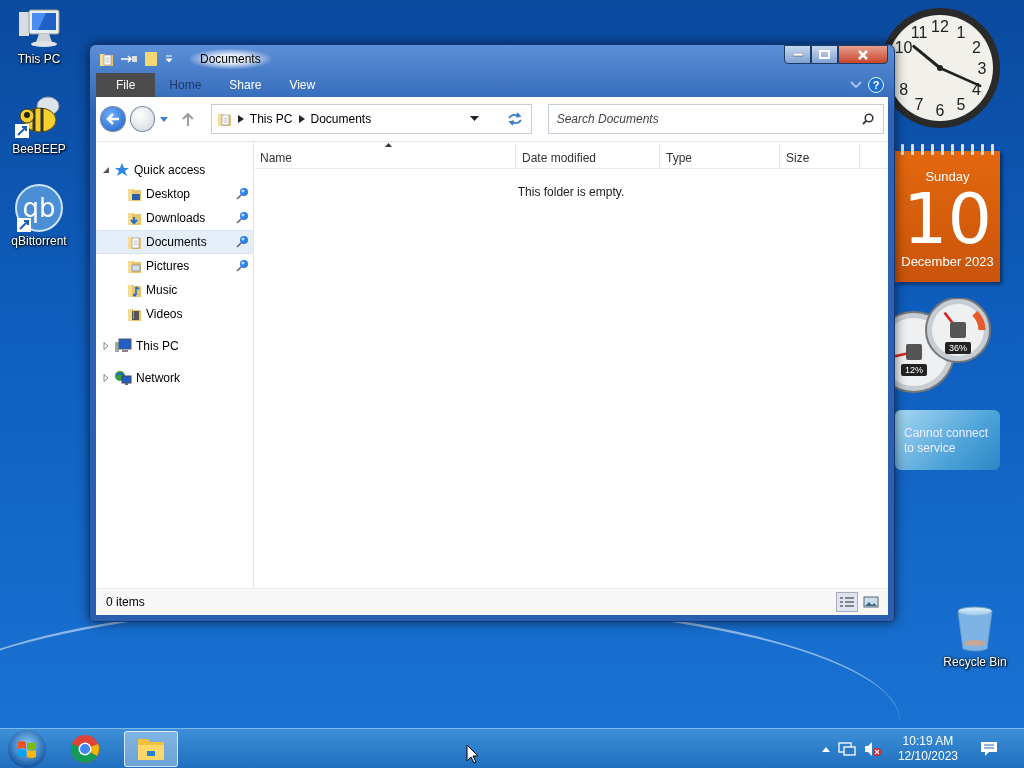 The width and height of the screenshot is (1024, 768). I want to click on sort-arrow-icon, so click(388, 144).